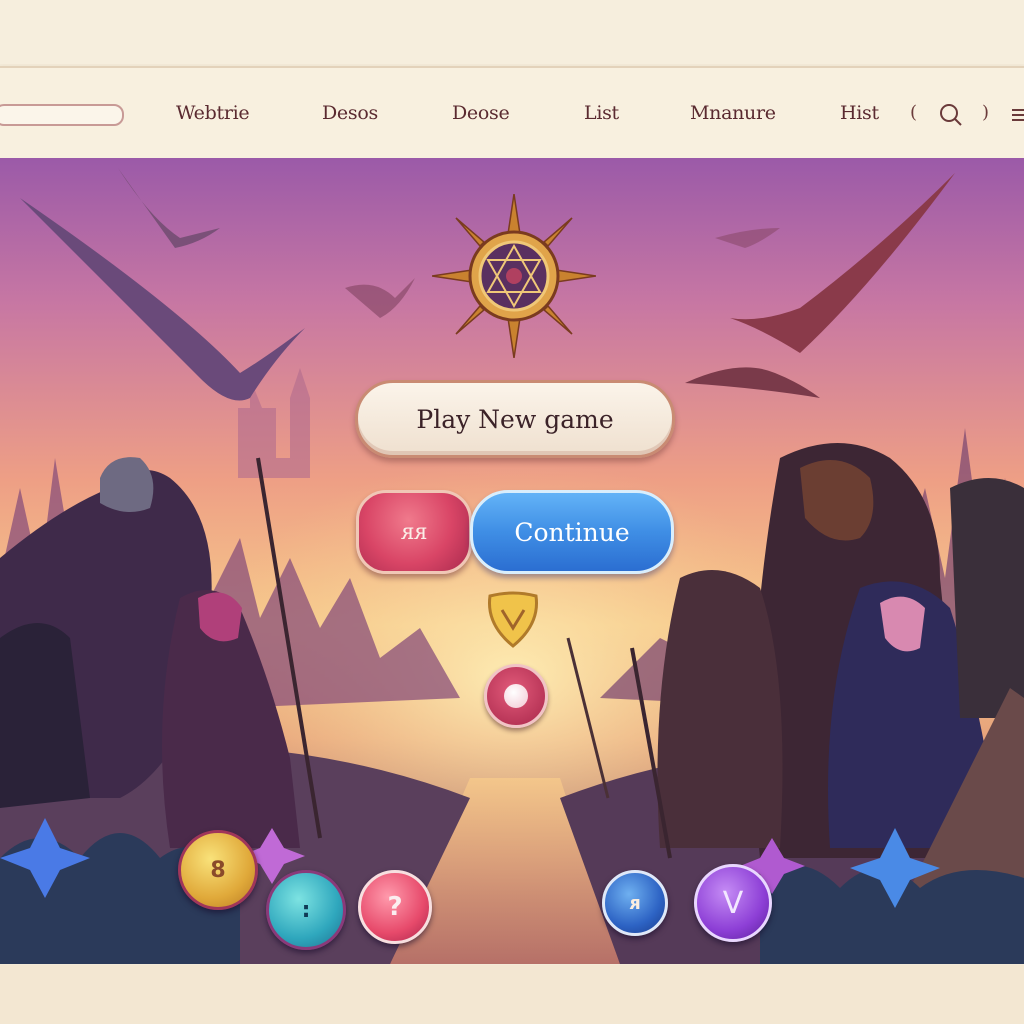 Image resolution: width=1024 pixels, height=1024 pixels. What do you see at coordinates (414, 532) in the screenshot?
I see `secondary-menu-button: ᴙᴙ` at bounding box center [414, 532].